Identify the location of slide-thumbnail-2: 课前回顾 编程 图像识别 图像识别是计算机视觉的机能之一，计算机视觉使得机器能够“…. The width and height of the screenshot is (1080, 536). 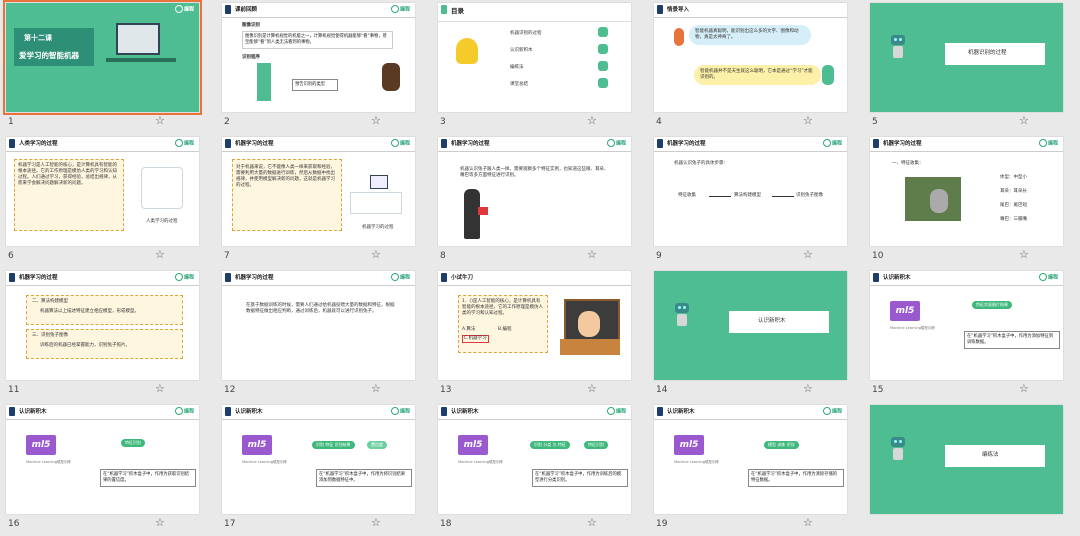
(324, 67).